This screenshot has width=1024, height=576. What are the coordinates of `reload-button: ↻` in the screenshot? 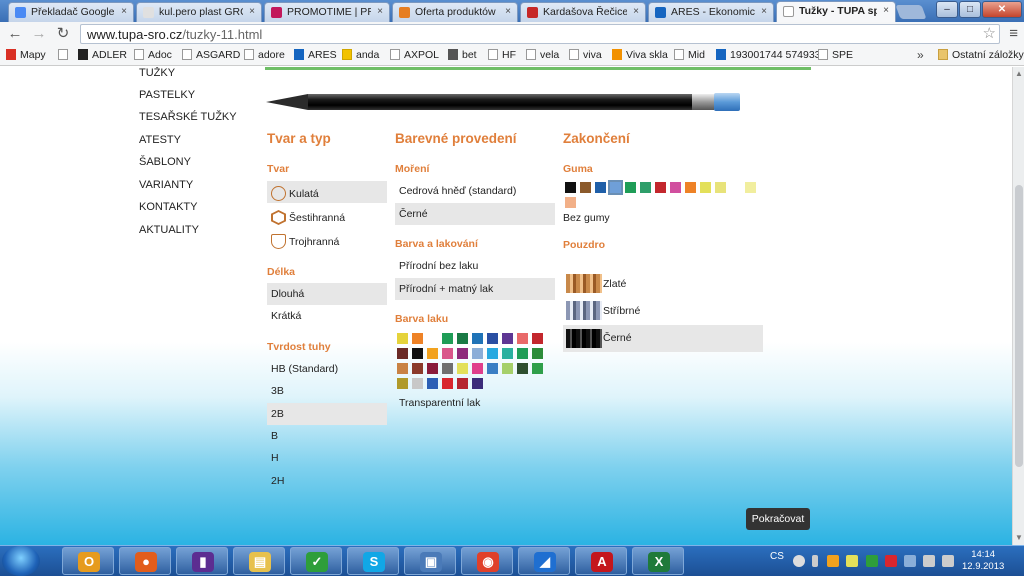 It's located at (63, 34).